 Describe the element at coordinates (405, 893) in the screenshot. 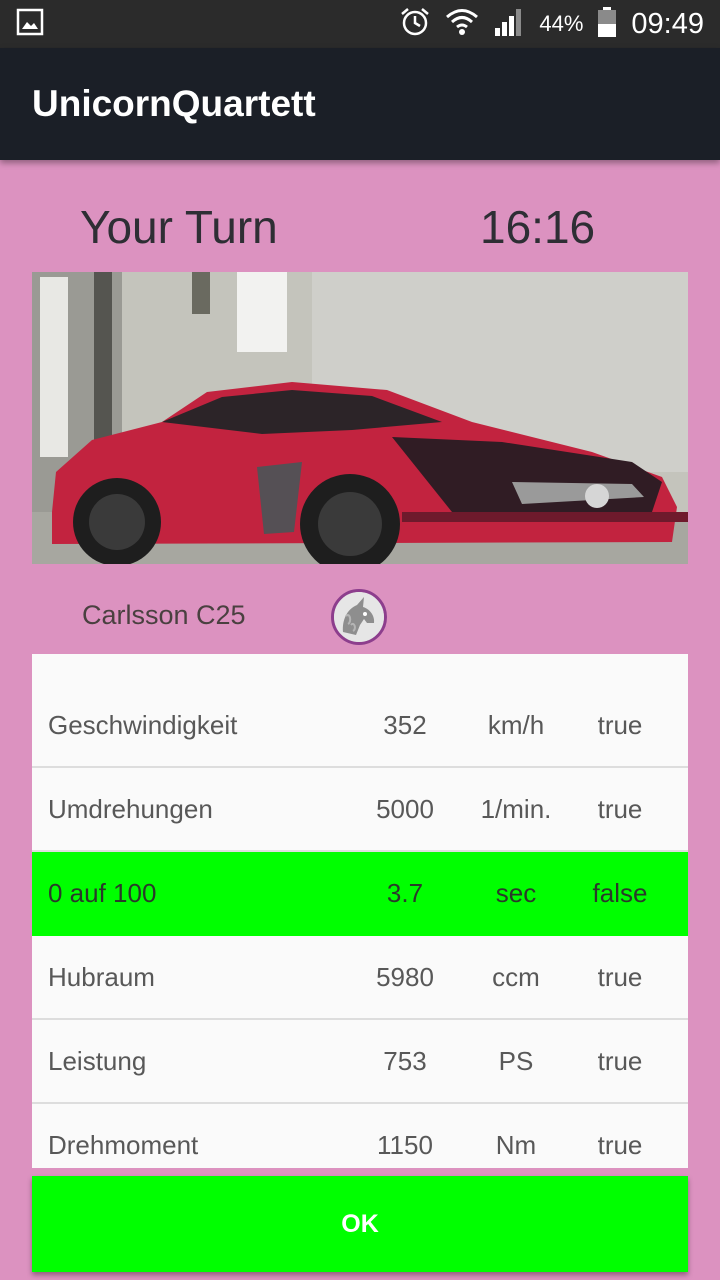

I see `stat-value: 3.7` at that location.